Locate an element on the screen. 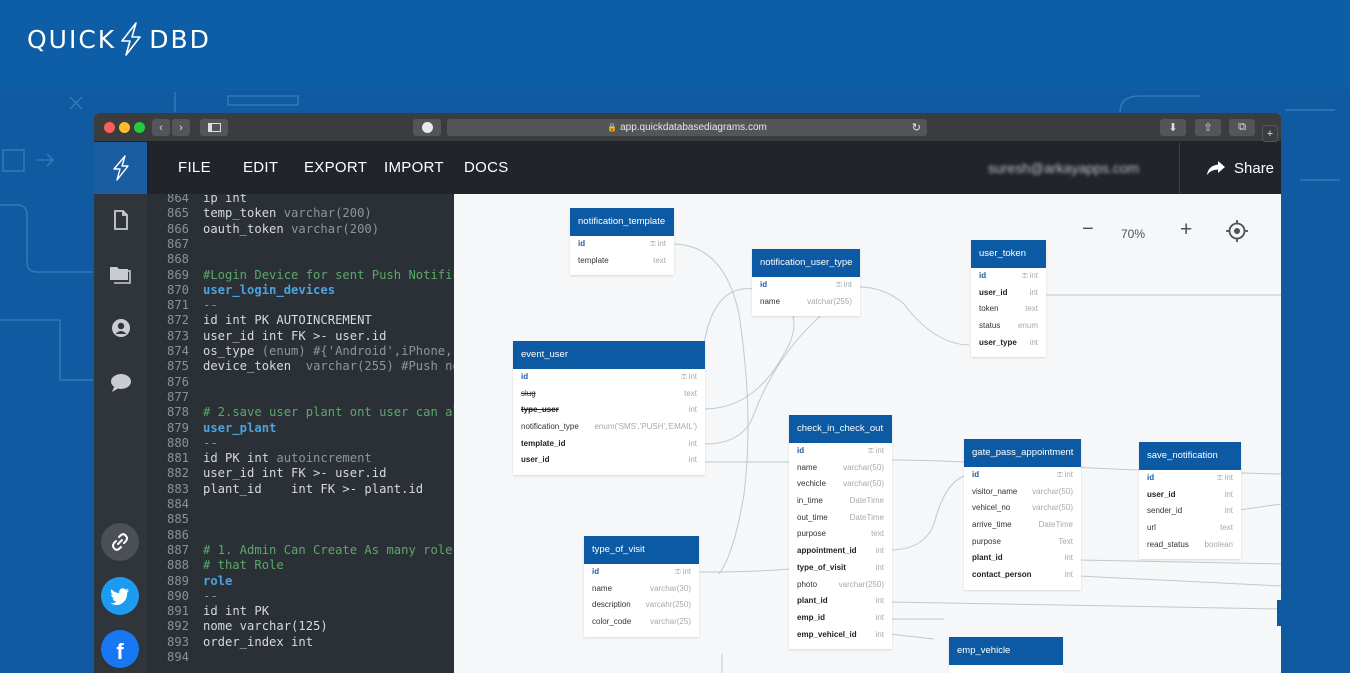 The image size is (1350, 673). facebook-button: f is located at coordinates (120, 649).